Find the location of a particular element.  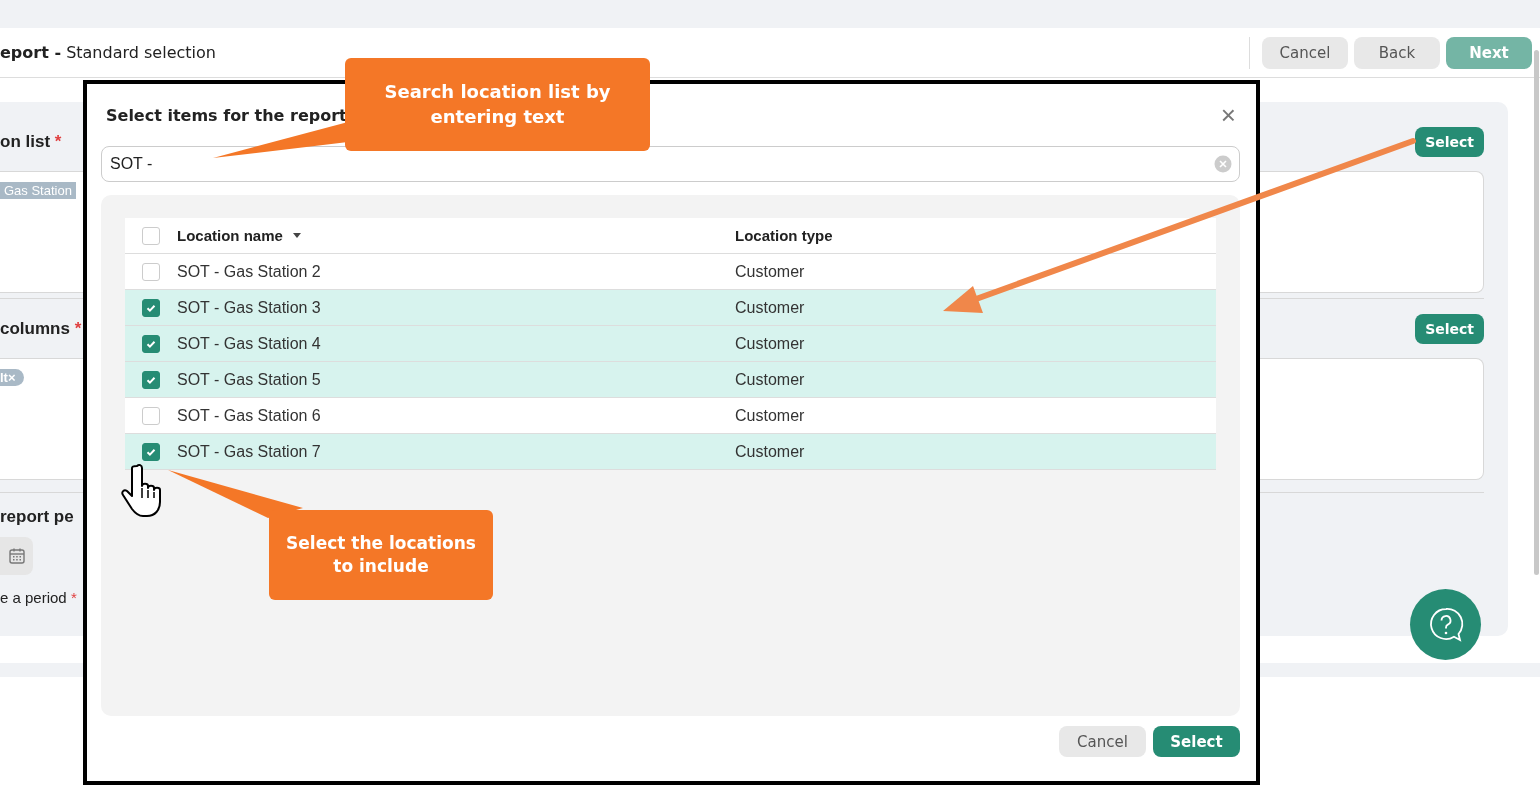

table-row: SOT - Gas Station 7 Customer is located at coordinates (670, 452).